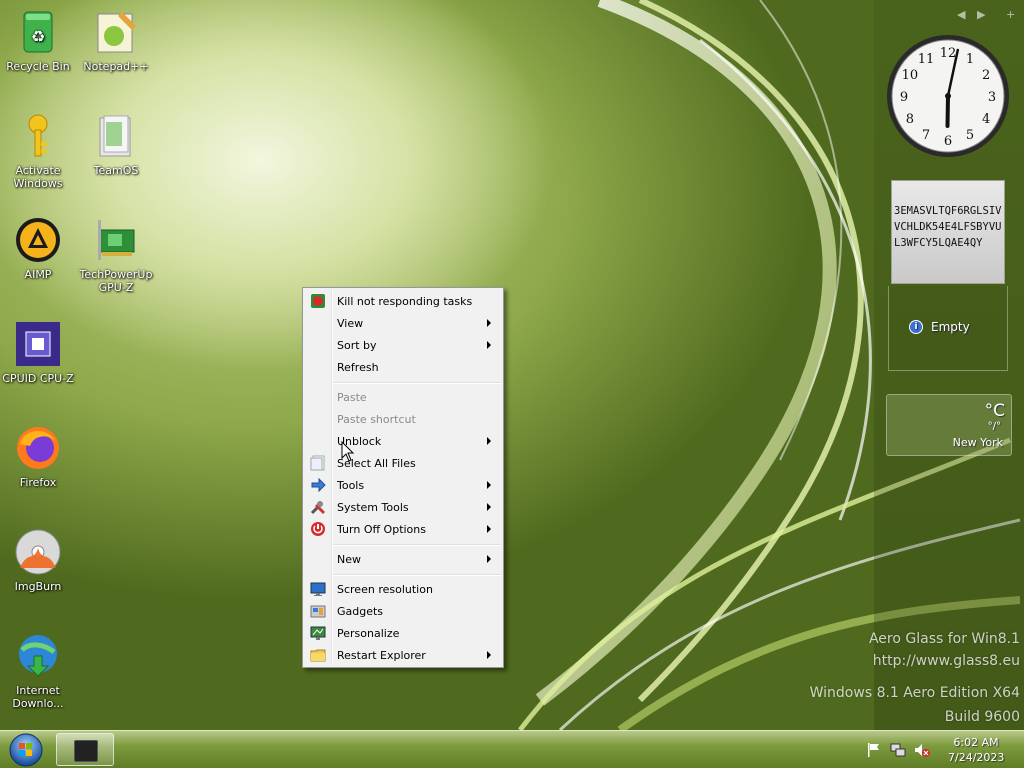  I want to click on clock-numeral: 12, so click(948, 53).